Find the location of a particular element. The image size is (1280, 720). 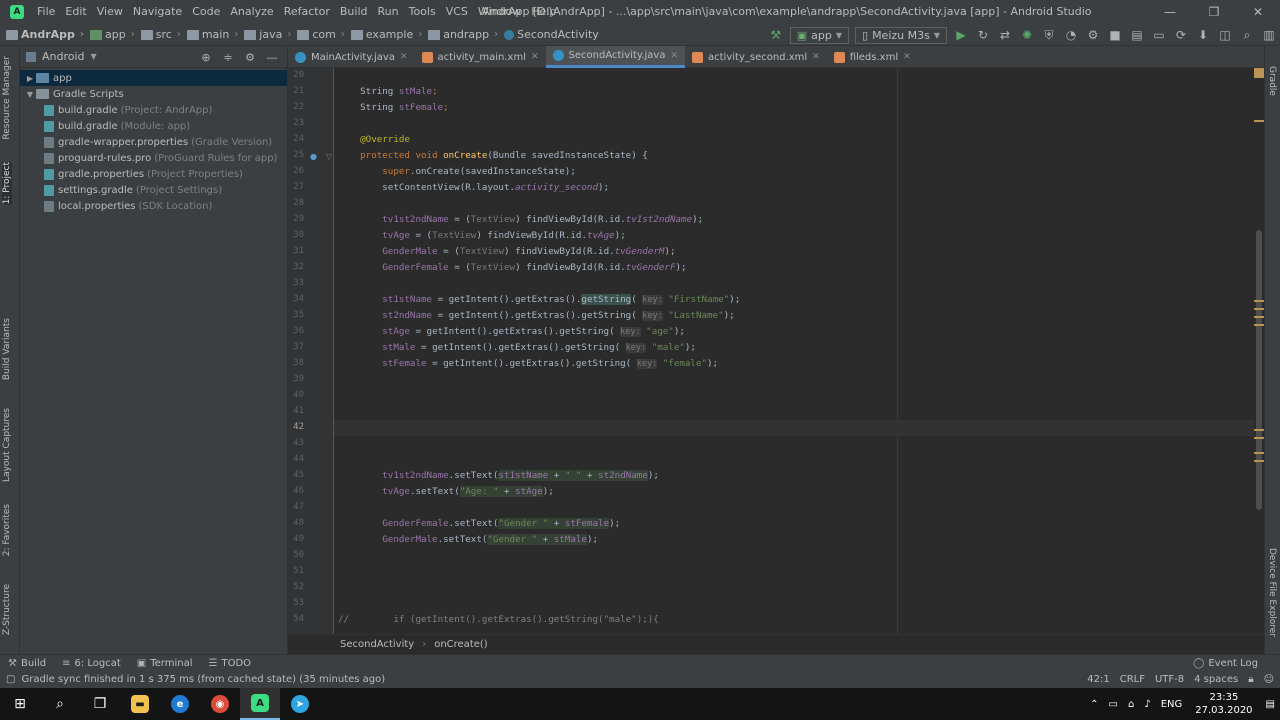

line-separator: CRLF is located at coordinates (1132, 679).